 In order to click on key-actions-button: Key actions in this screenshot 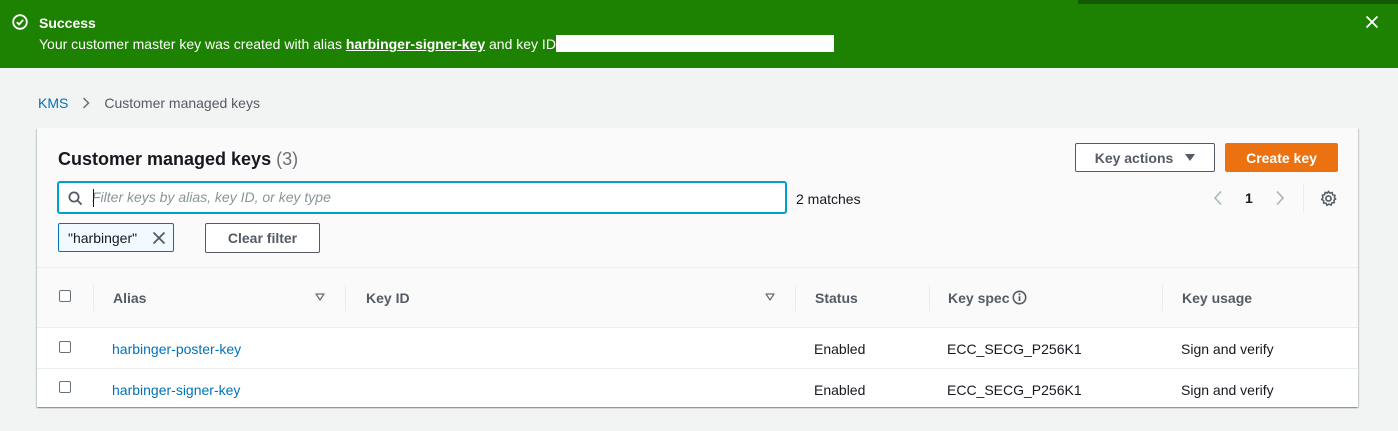, I will do `click(1145, 157)`.